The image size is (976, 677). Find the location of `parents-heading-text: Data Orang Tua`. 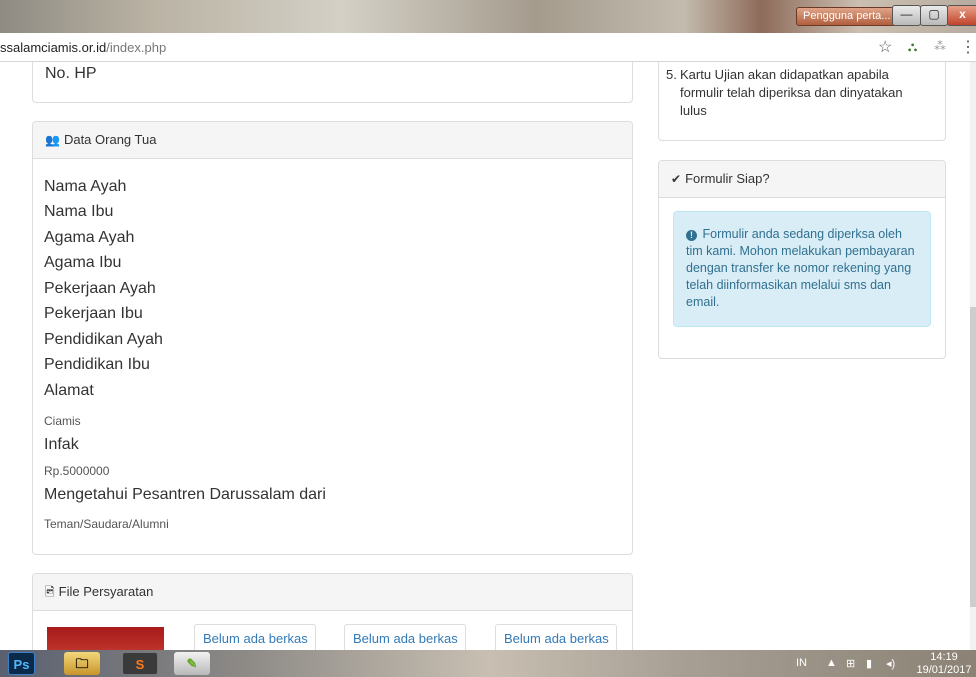

parents-heading-text: Data Orang Tua is located at coordinates (110, 139).